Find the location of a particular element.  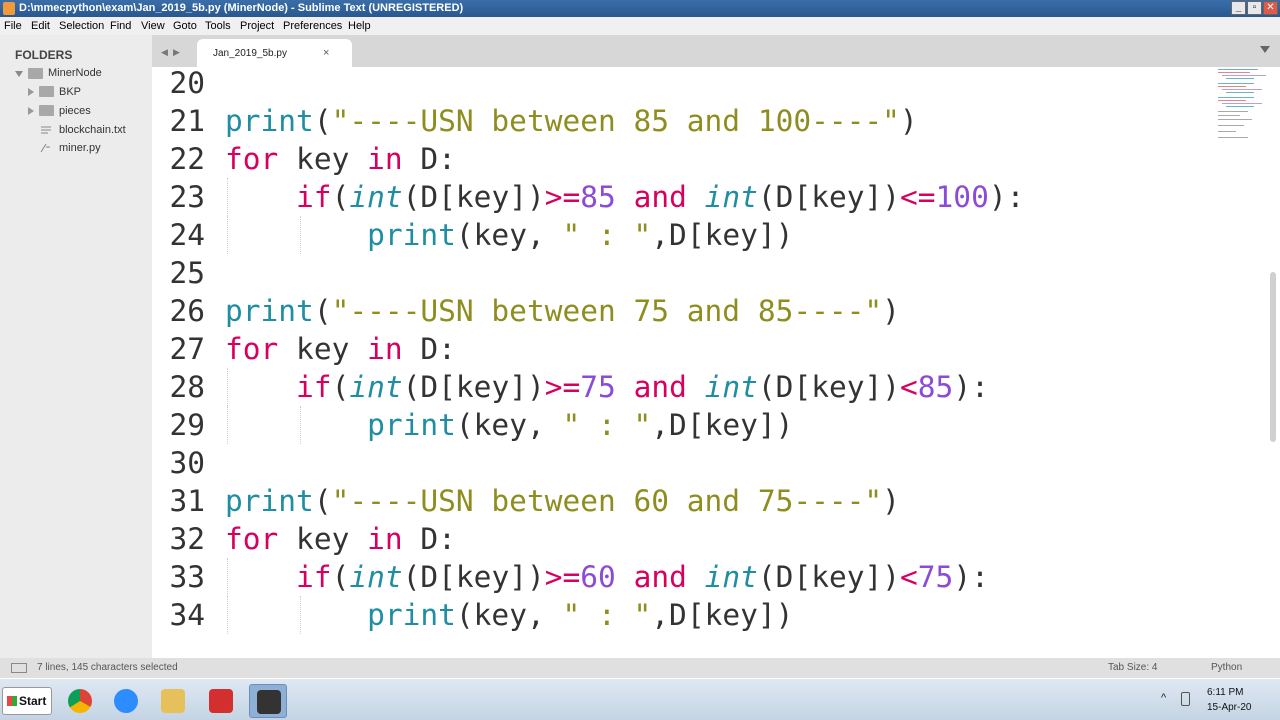

sublime-text-icon is located at coordinates (9, 8).